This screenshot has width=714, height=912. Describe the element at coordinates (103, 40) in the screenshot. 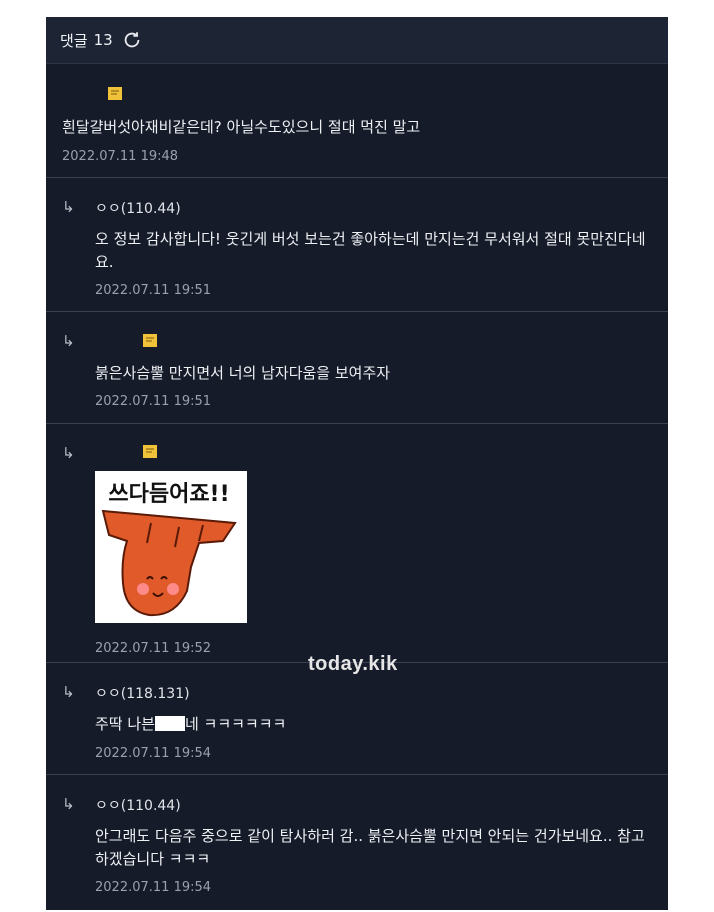

I see `comments-count: 13` at that location.